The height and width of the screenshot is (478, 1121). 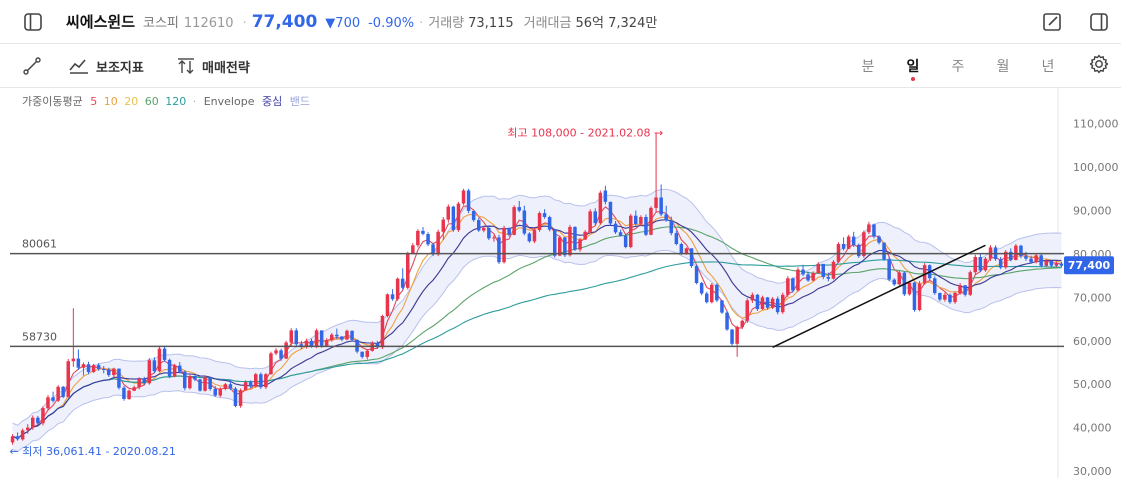 What do you see at coordinates (1089, 265) in the screenshot?
I see `current-price-tag-label: 77,400` at bounding box center [1089, 265].